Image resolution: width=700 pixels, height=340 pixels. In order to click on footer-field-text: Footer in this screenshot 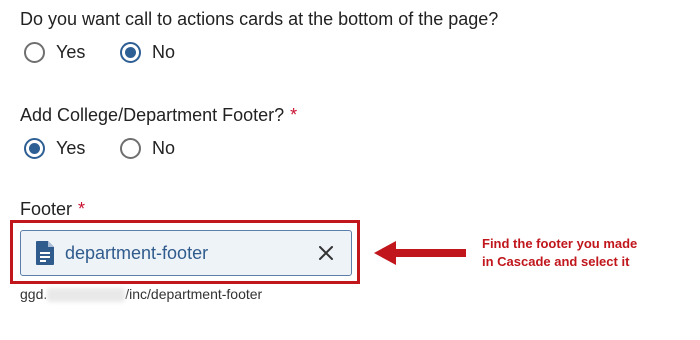, I will do `click(46, 209)`.